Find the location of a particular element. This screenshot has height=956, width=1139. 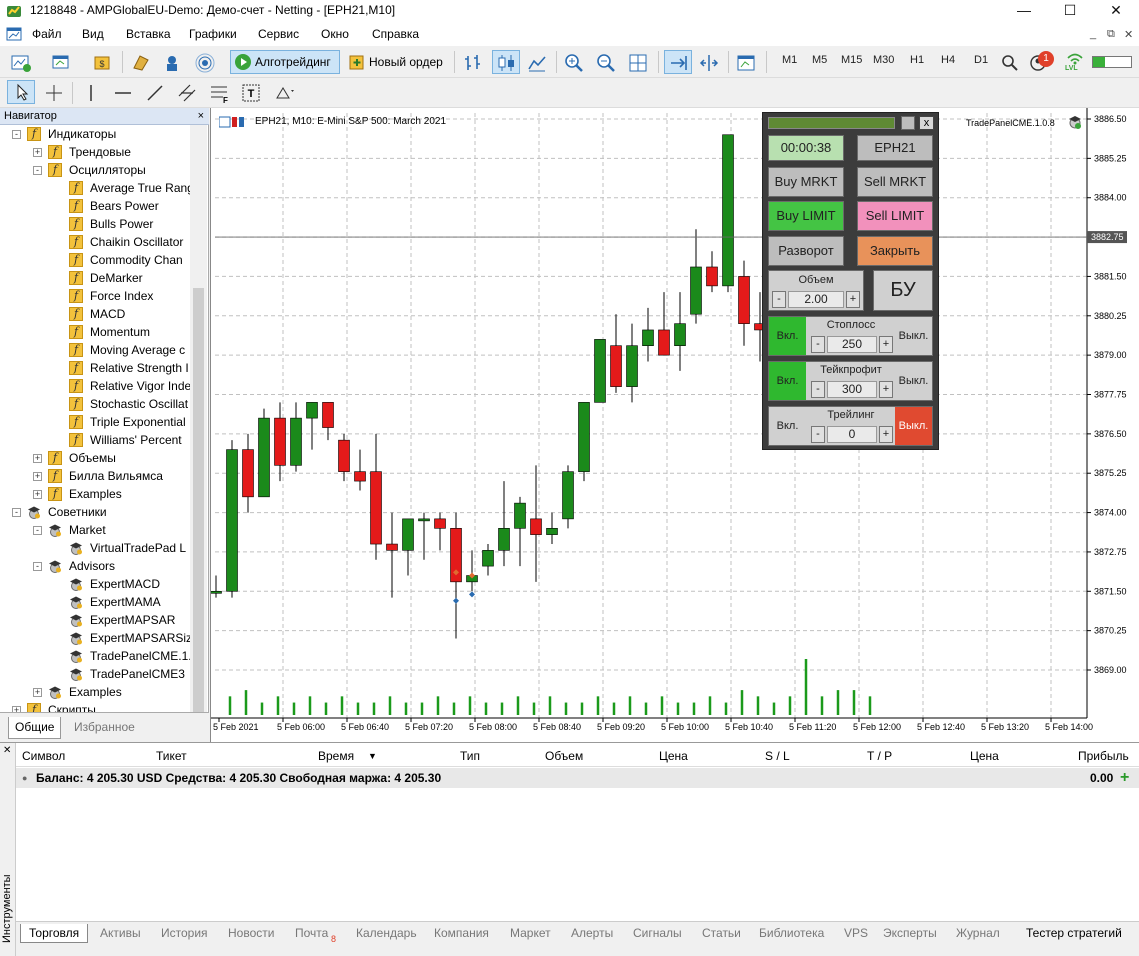

navigator-item: f Commodity Chan is located at coordinates (95, 260).